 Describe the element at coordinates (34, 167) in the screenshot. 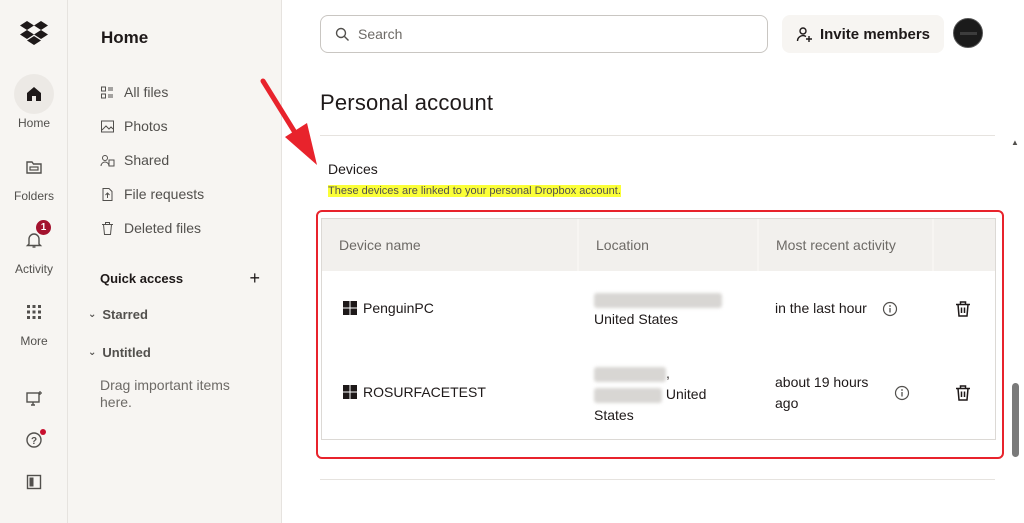

I see `folder-icon` at that location.